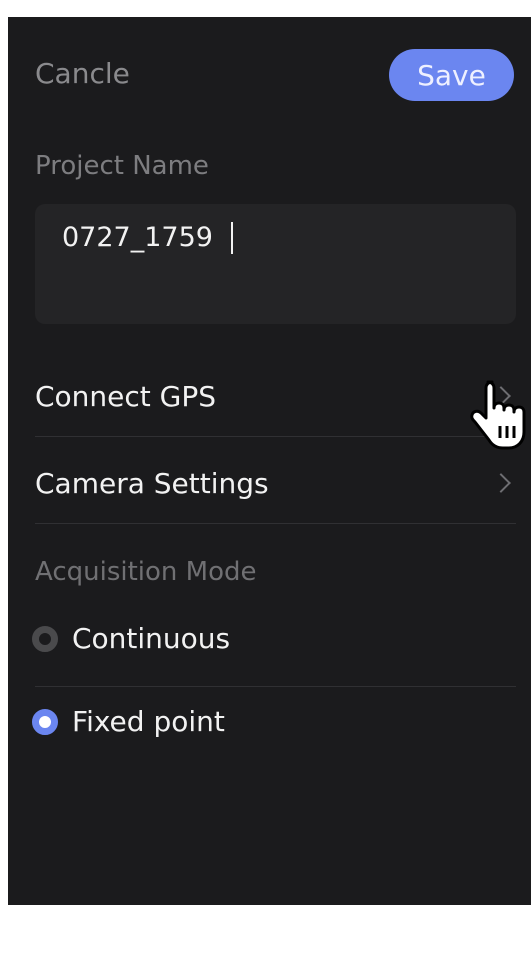 This screenshot has height=971, width=531. Describe the element at coordinates (126, 396) in the screenshot. I see `connect-gps-label: Connect GPS` at that location.